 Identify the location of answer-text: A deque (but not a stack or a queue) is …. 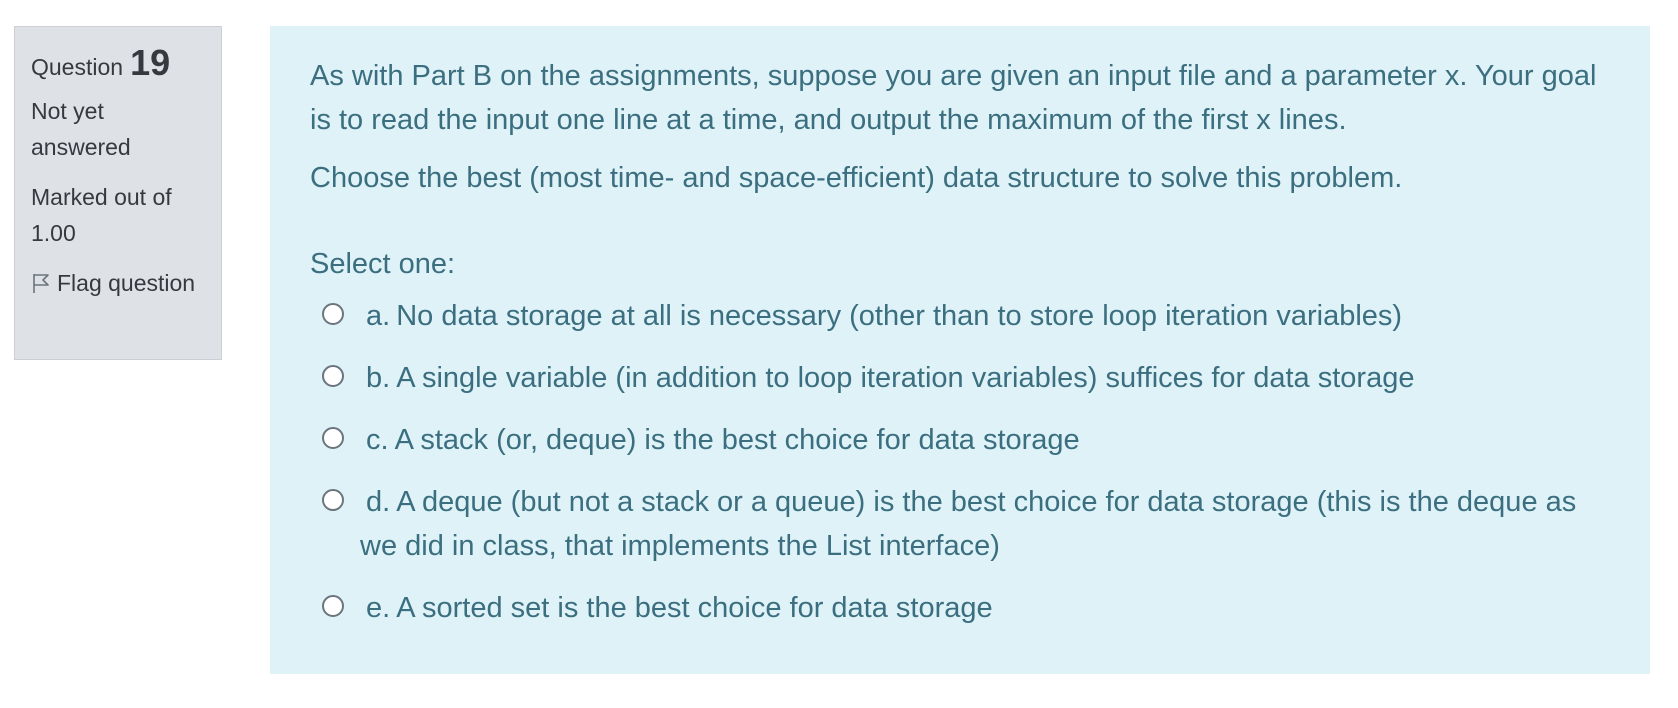
(968, 524).